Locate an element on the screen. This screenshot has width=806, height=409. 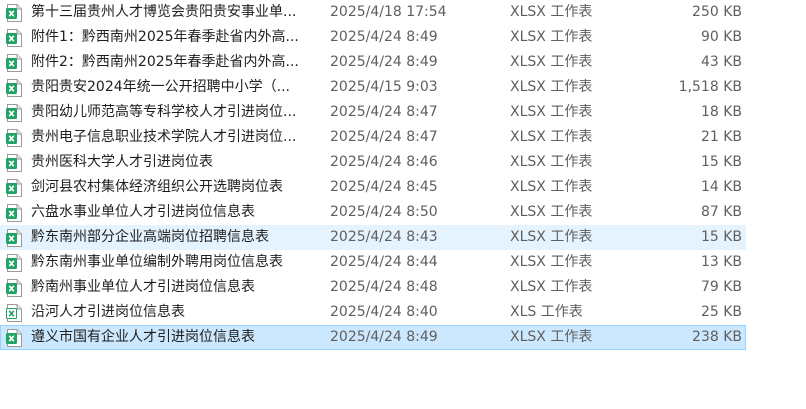
file-name: 黔东南州部分企业高端岗位招聘信息表 is located at coordinates (150, 237).